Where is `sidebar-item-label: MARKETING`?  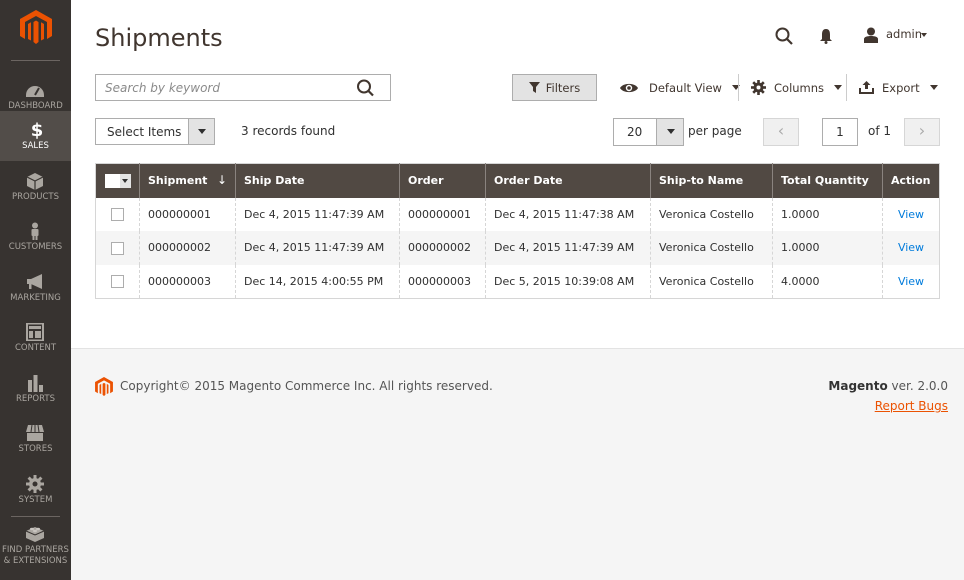 sidebar-item-label: MARKETING is located at coordinates (35, 298).